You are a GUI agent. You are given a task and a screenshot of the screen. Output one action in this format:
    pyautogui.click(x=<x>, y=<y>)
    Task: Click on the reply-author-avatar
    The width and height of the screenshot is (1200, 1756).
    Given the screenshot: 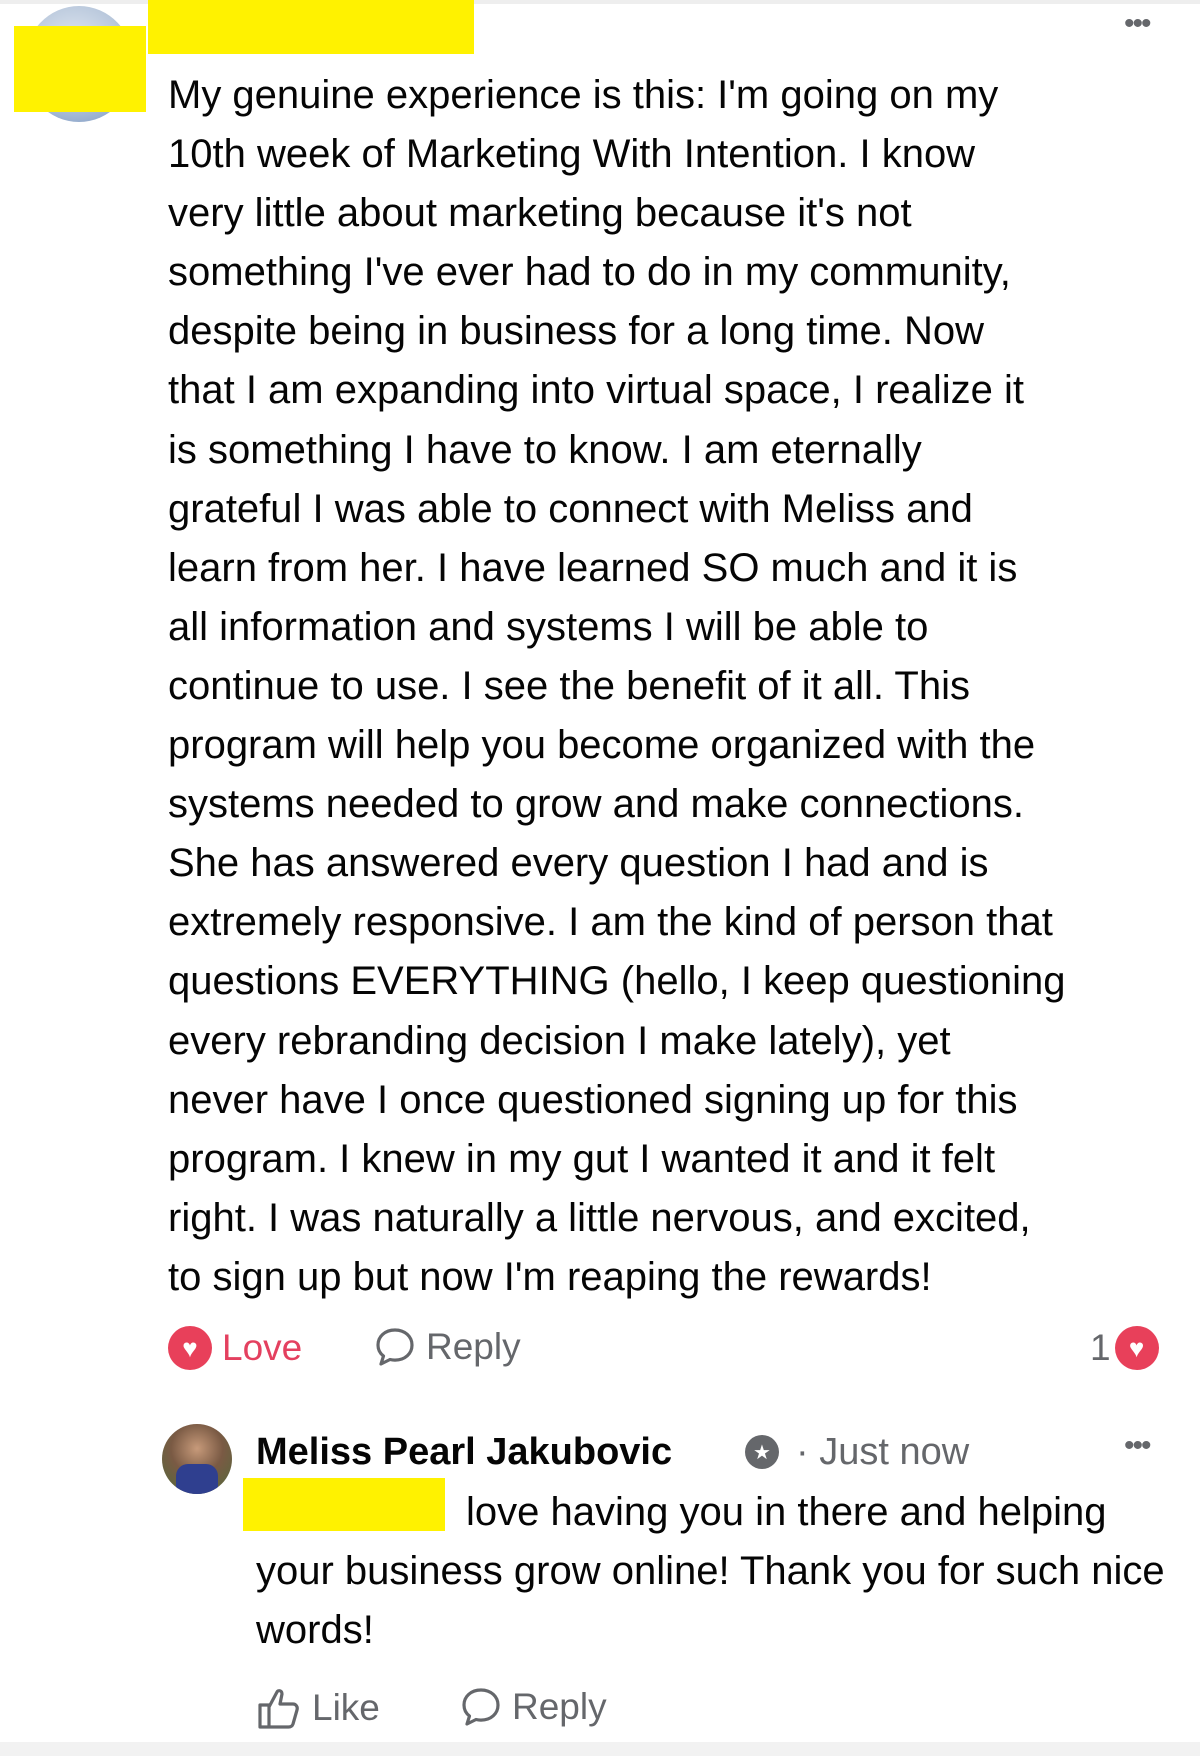 What is the action you would take?
    pyautogui.click(x=197, y=1459)
    